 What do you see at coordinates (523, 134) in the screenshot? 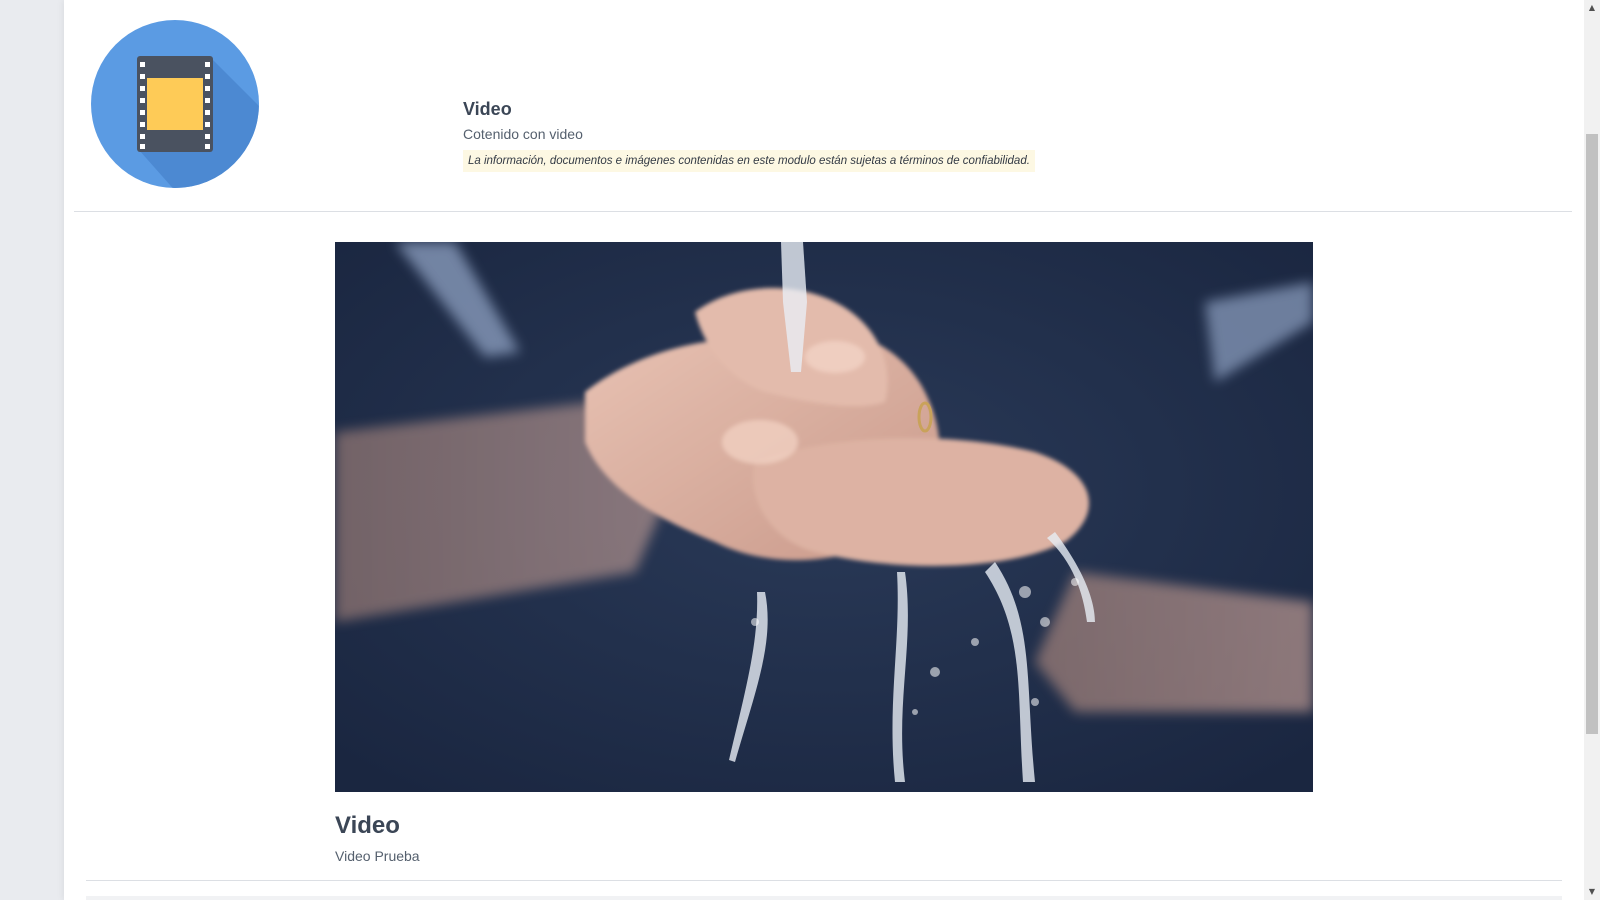
I see `module-subtitle: Cotenido con video` at bounding box center [523, 134].